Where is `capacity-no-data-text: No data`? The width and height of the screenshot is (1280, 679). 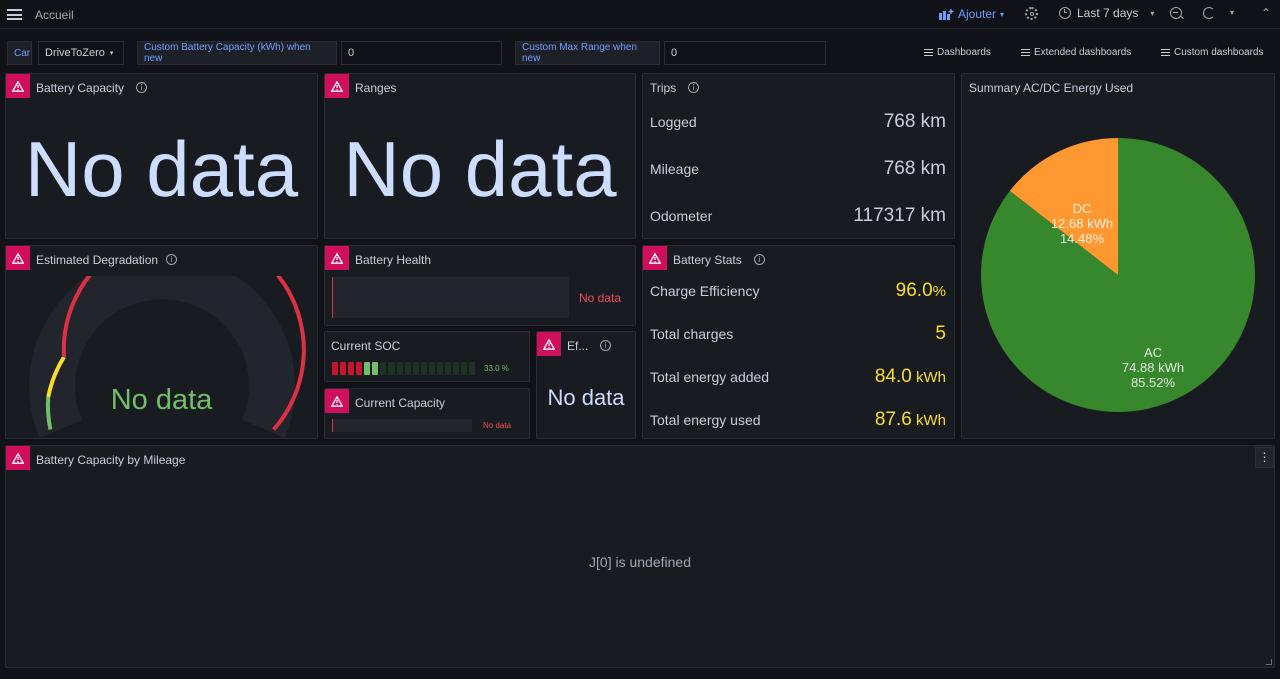
capacity-no-data-text: No data is located at coordinates (497, 425).